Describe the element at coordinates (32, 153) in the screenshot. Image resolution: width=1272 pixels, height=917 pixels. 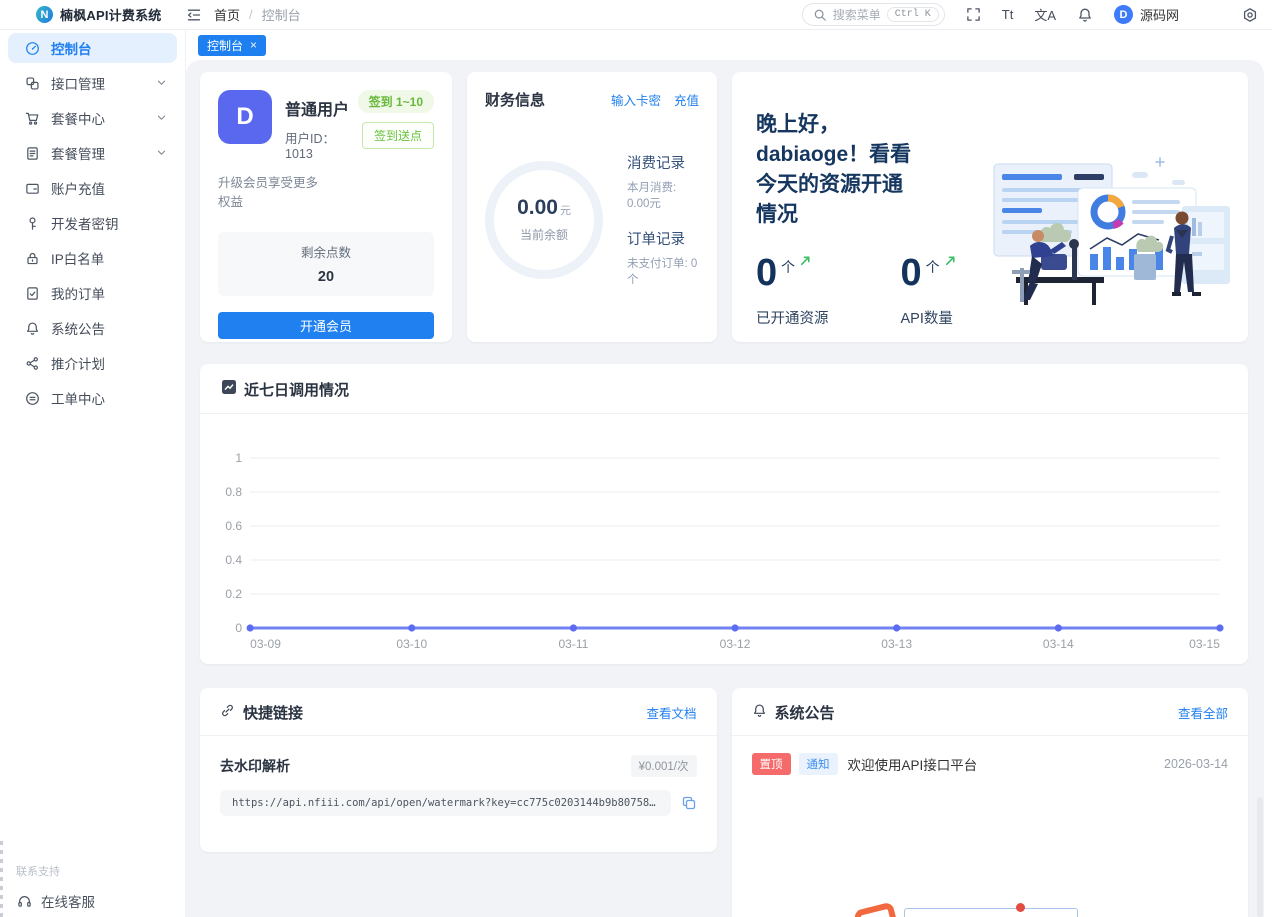
I see `document-list-icon` at that location.